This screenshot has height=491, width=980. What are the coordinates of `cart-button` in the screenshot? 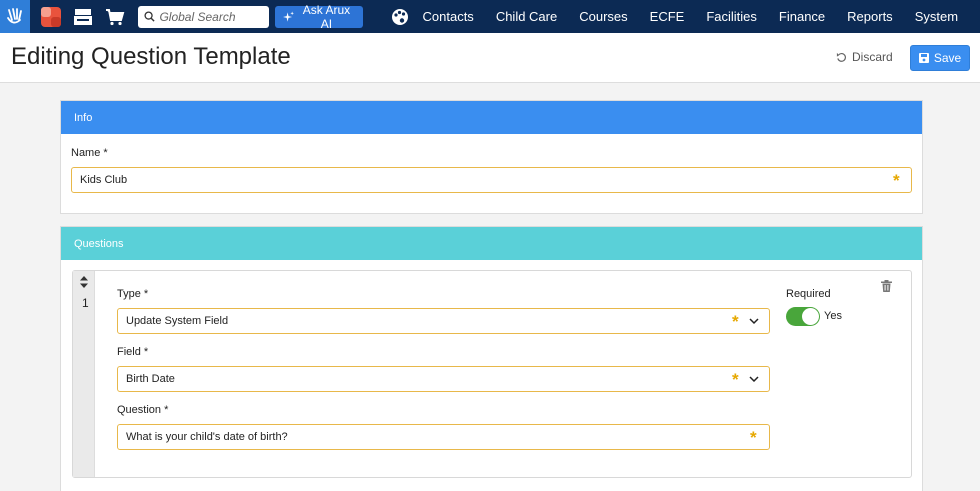 It's located at (115, 17).